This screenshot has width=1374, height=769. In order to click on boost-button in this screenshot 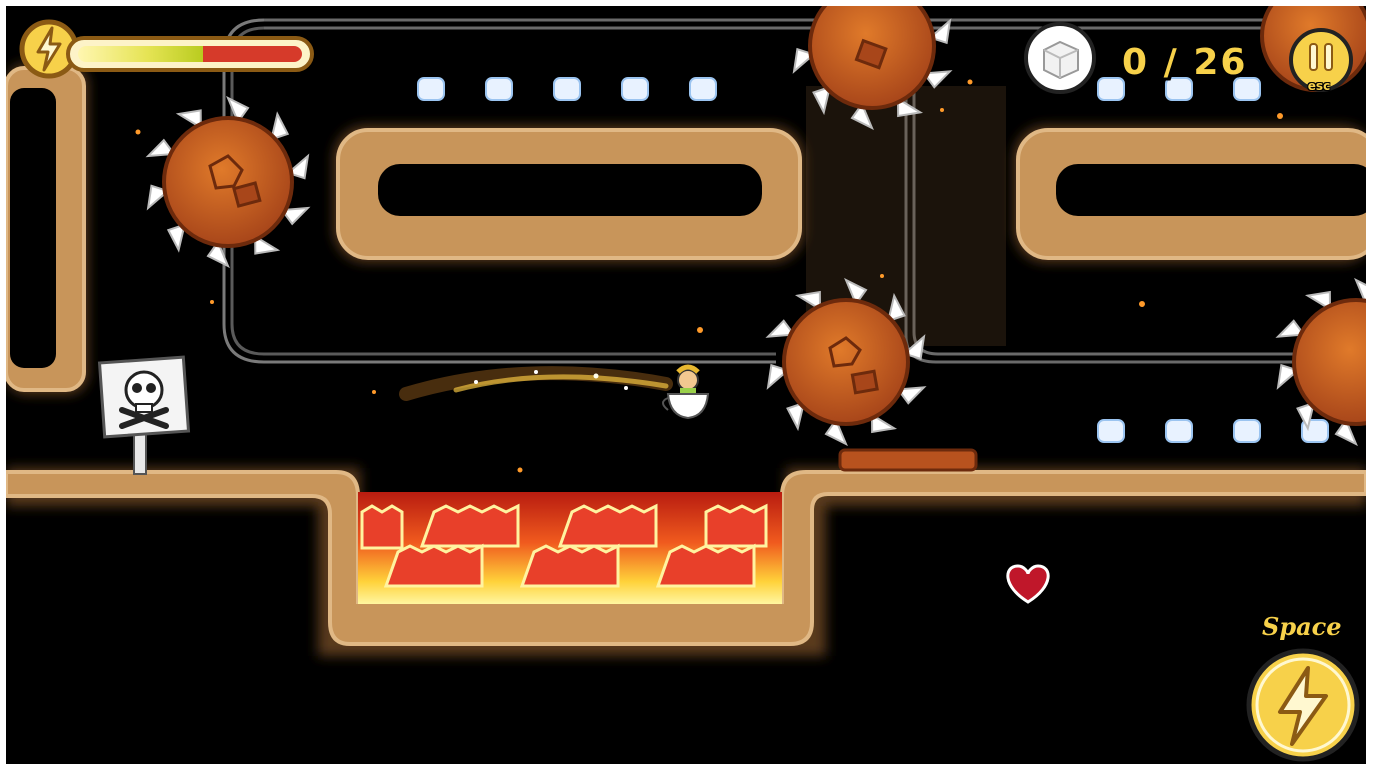, I will do `click(1303, 705)`.